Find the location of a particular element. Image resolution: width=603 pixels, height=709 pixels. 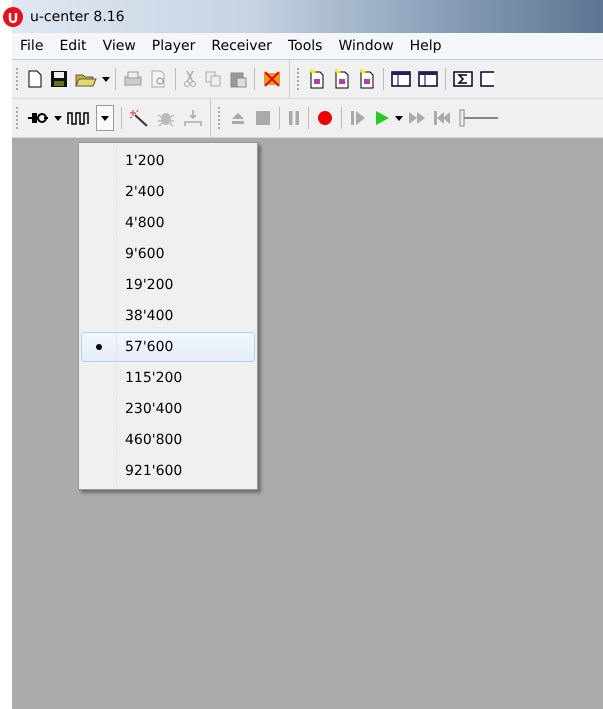

menu-item: Receiver is located at coordinates (241, 46).